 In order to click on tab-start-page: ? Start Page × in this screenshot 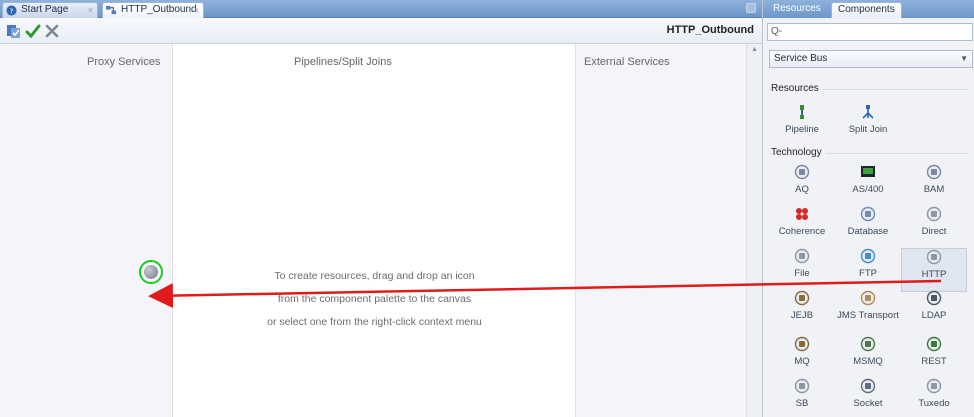, I will do `click(50, 10)`.